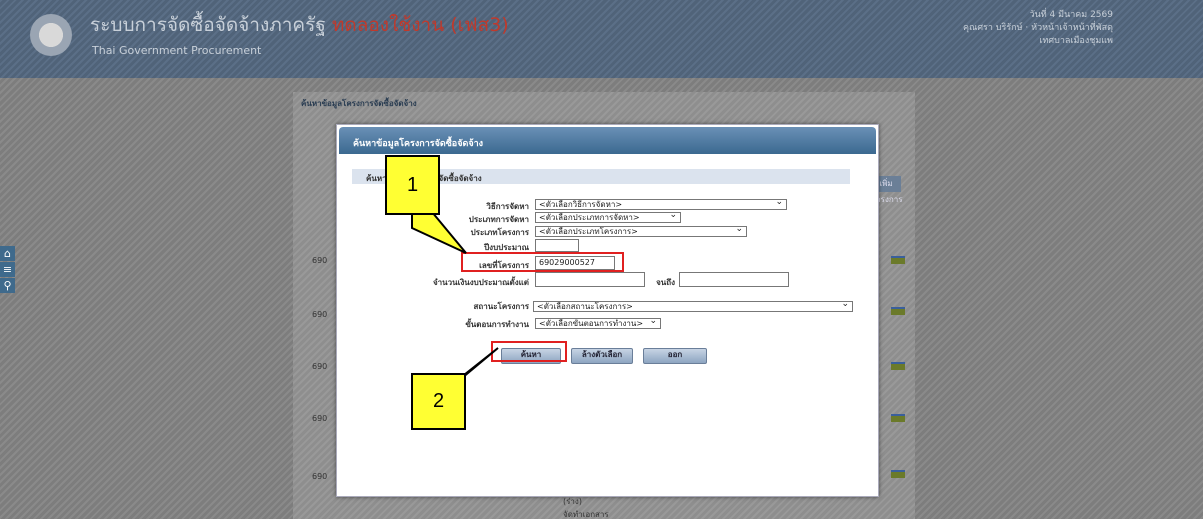  What do you see at coordinates (455, 304) in the screenshot?
I see `callout-pointers` at bounding box center [455, 304].